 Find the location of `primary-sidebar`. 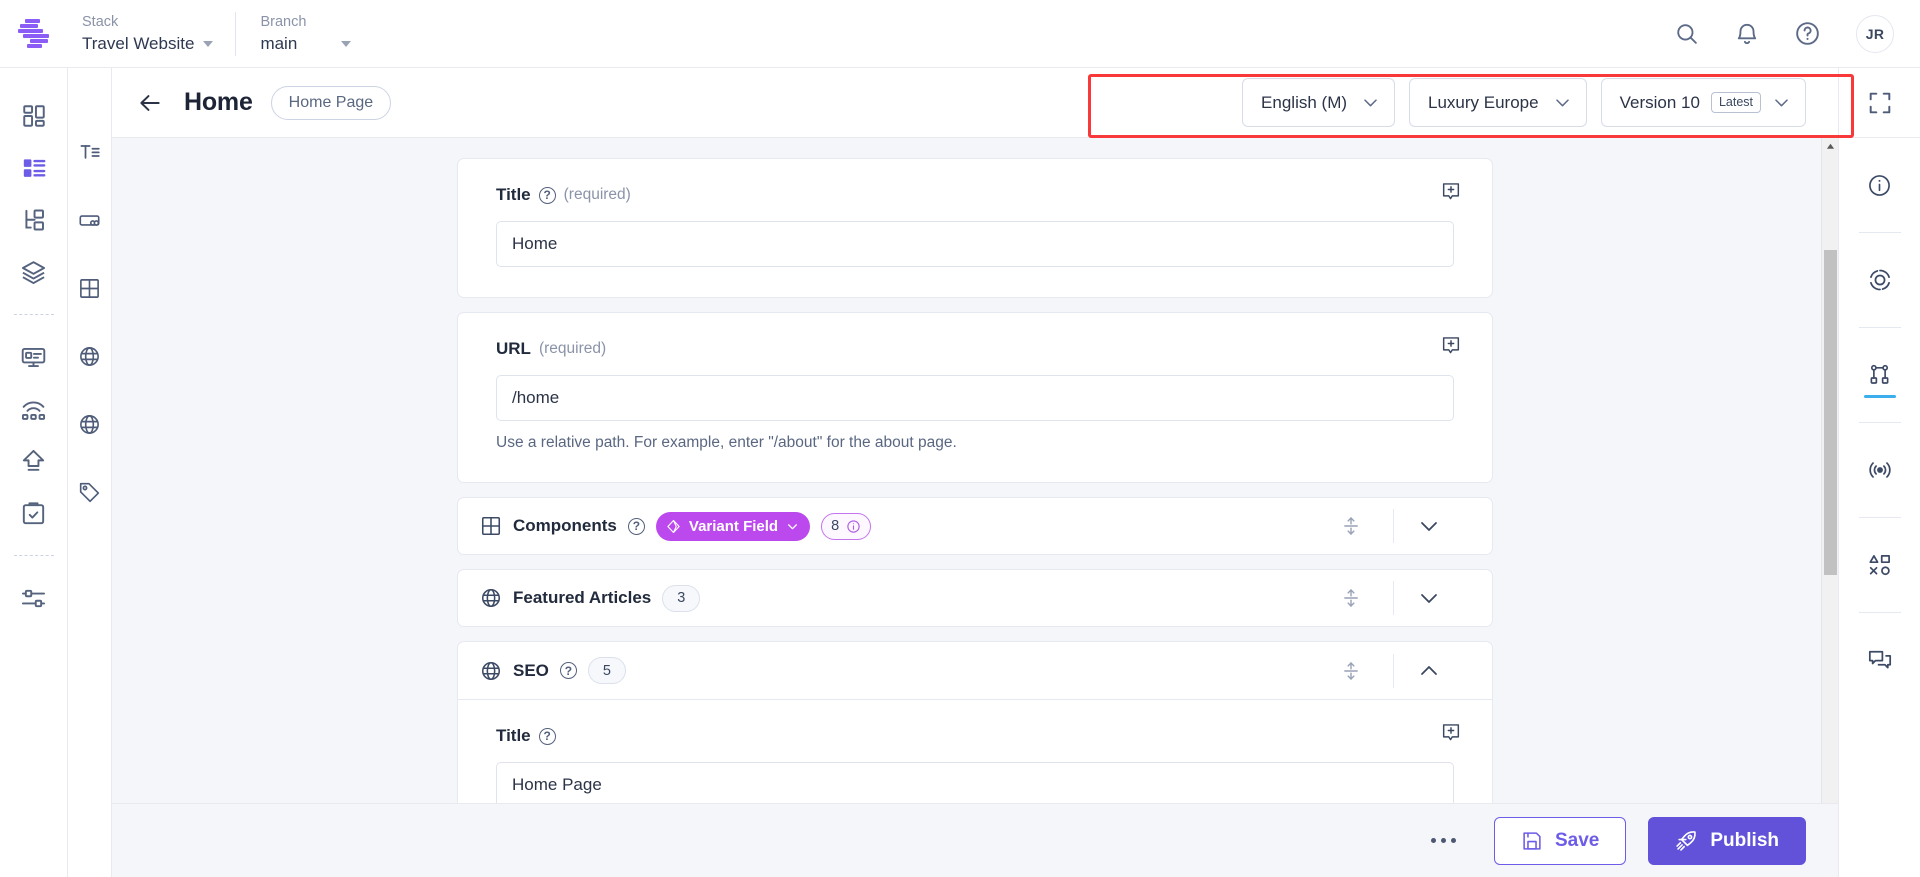

primary-sidebar is located at coordinates (34, 472).